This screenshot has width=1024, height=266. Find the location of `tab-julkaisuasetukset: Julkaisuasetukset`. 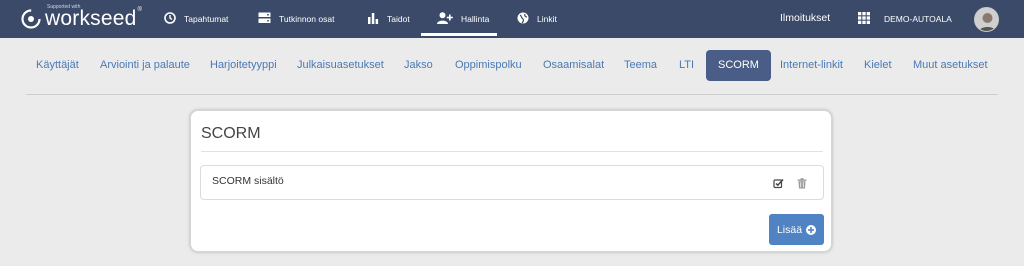

tab-julkaisuasetukset: Julkaisuasetukset is located at coordinates (340, 65).